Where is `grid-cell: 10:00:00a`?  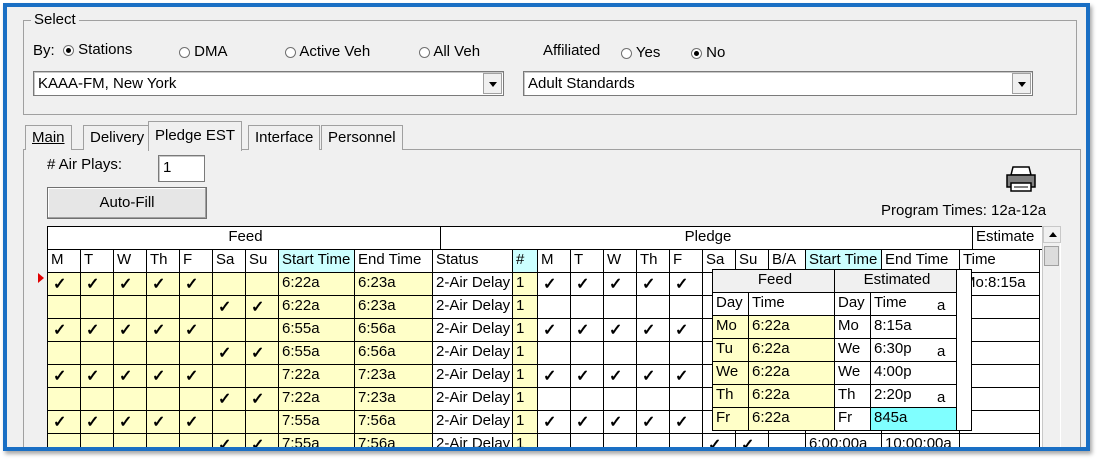 grid-cell: 10:00:00a is located at coordinates (921, 440).